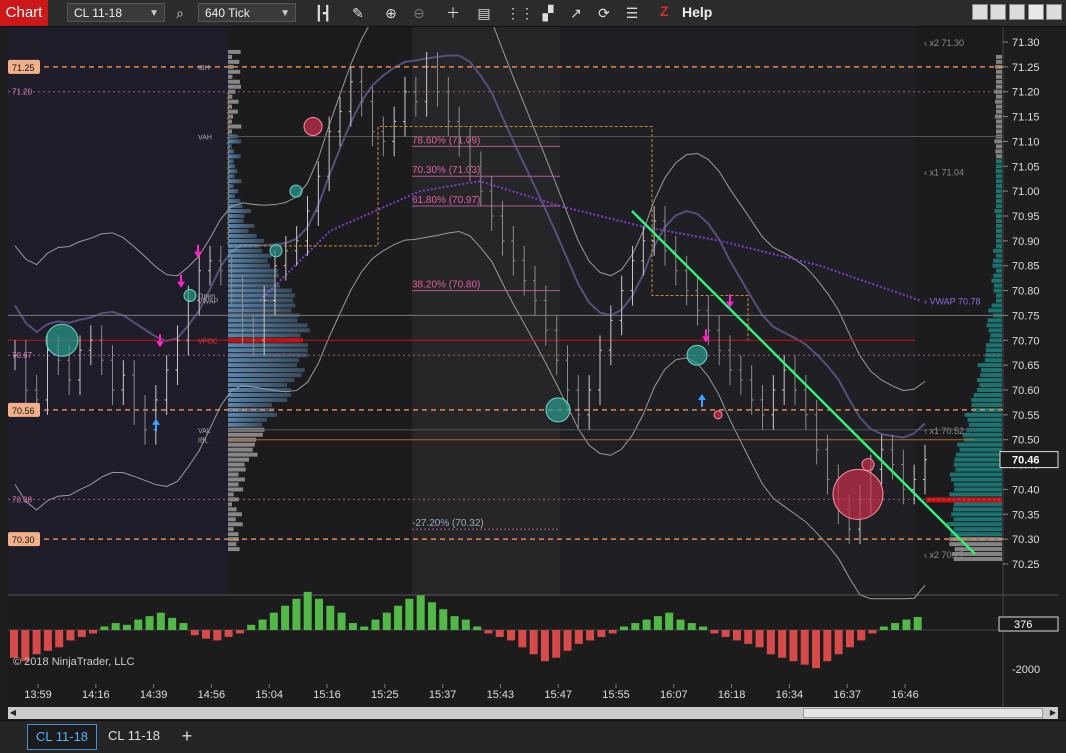 Image resolution: width=1066 pixels, height=753 pixels. What do you see at coordinates (980, 12) in the screenshot?
I see `minimize-icon` at bounding box center [980, 12].